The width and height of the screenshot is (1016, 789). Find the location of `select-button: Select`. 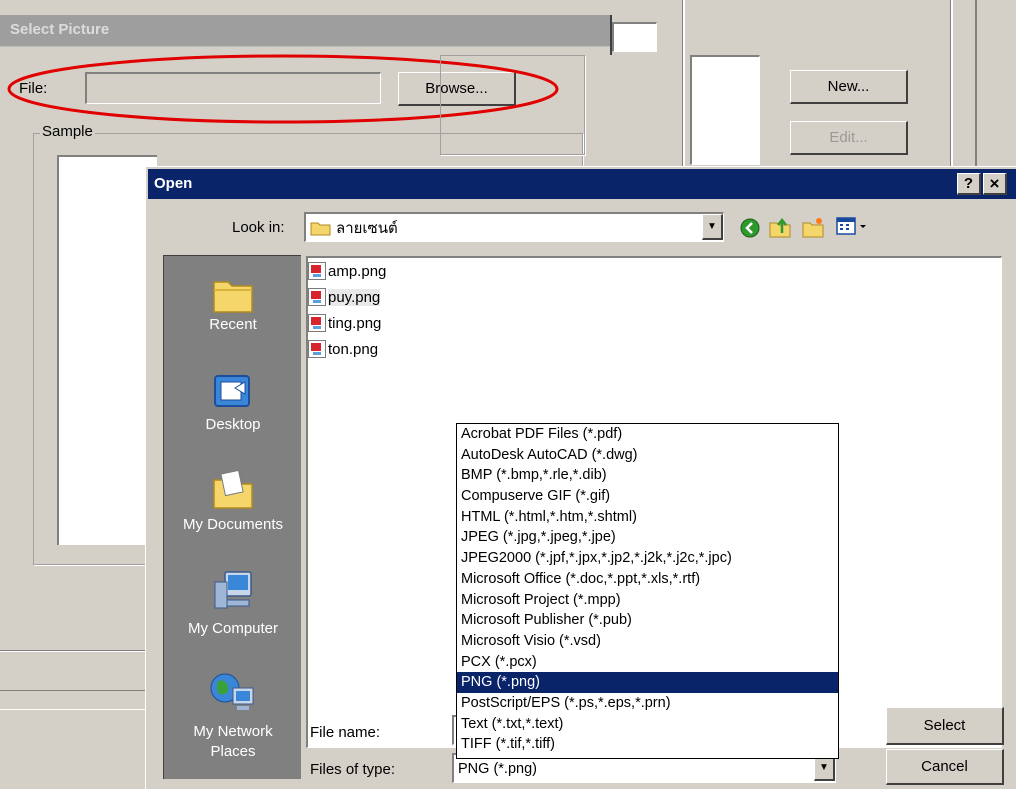

select-button: Select is located at coordinates (945, 726).